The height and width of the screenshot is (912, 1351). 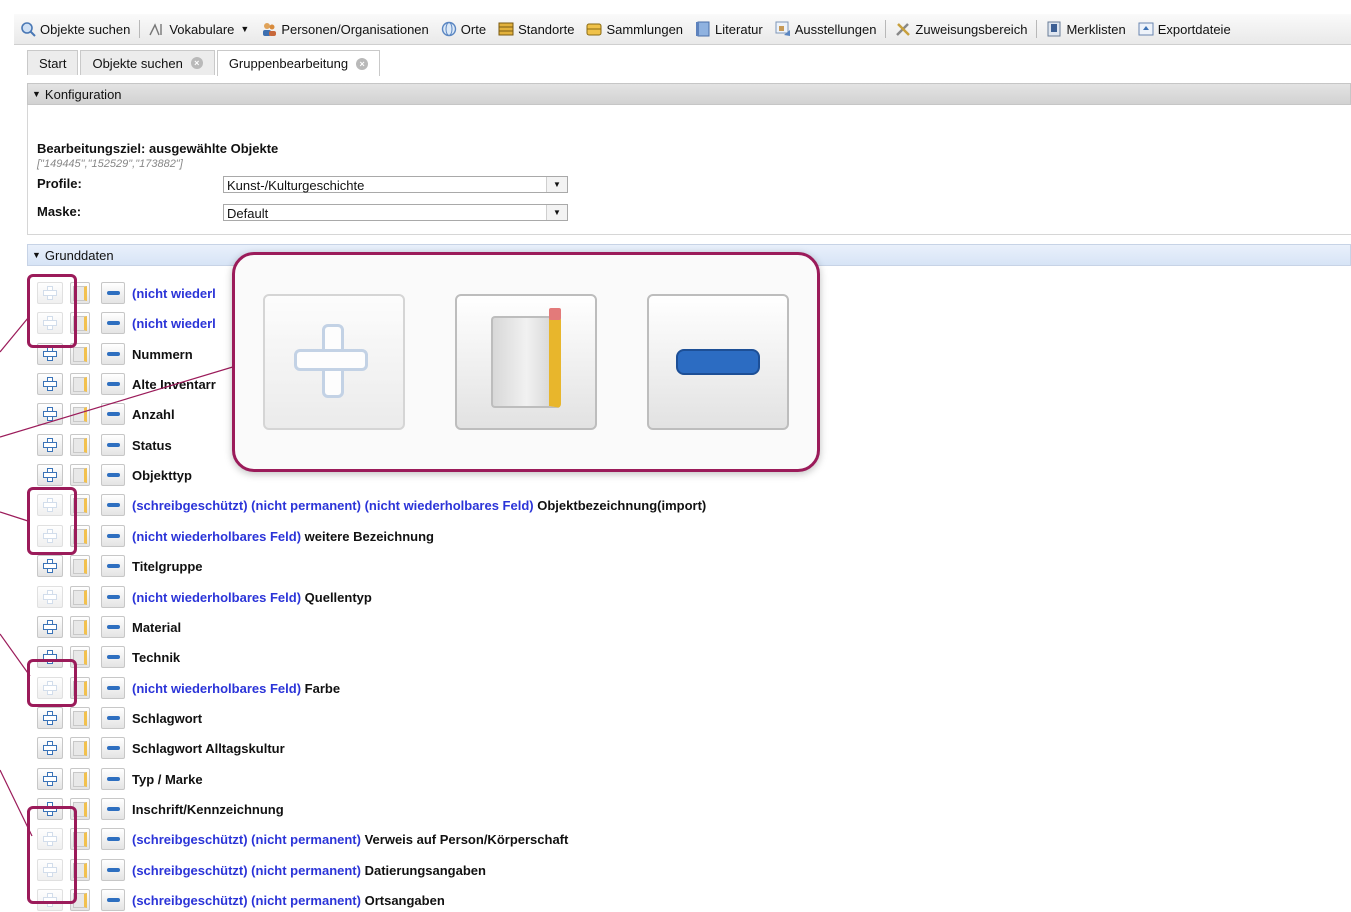 What do you see at coordinates (622, 505) in the screenshot?
I see `field-name: Objektbezeichnung(import)` at bounding box center [622, 505].